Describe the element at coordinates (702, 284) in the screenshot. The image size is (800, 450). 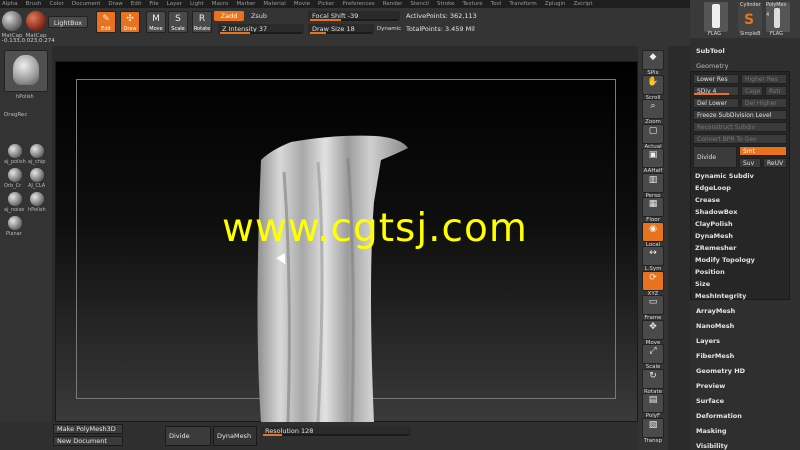
I see `size-item: Size` at that location.